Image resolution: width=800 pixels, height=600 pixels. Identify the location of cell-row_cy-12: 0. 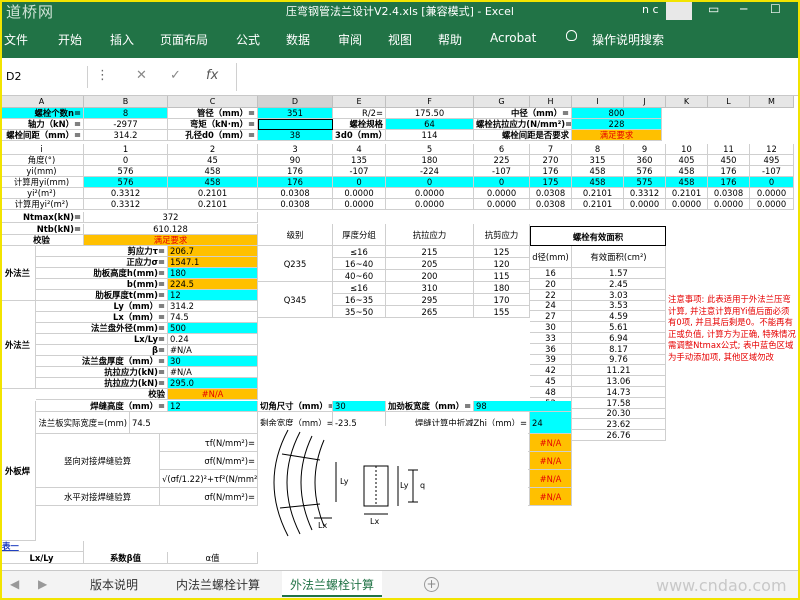
(772, 182).